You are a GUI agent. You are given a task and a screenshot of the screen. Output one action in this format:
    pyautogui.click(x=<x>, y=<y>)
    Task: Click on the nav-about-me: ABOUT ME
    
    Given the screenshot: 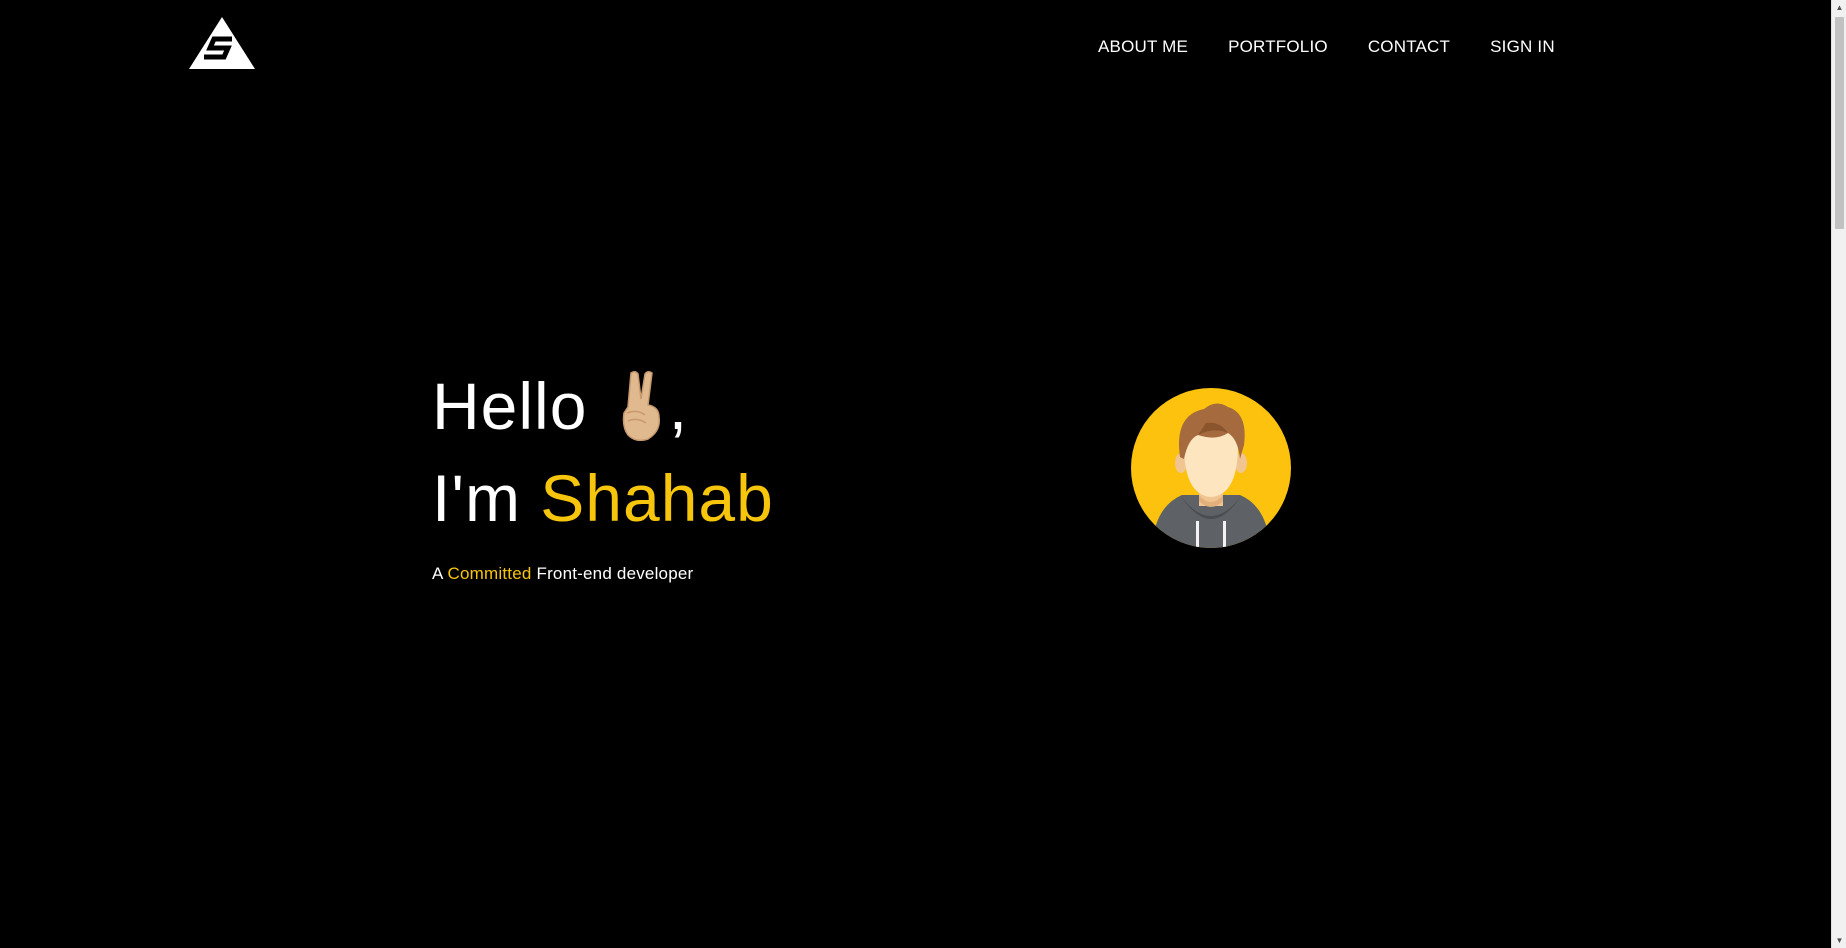 What is the action you would take?
    pyautogui.click(x=1143, y=47)
    